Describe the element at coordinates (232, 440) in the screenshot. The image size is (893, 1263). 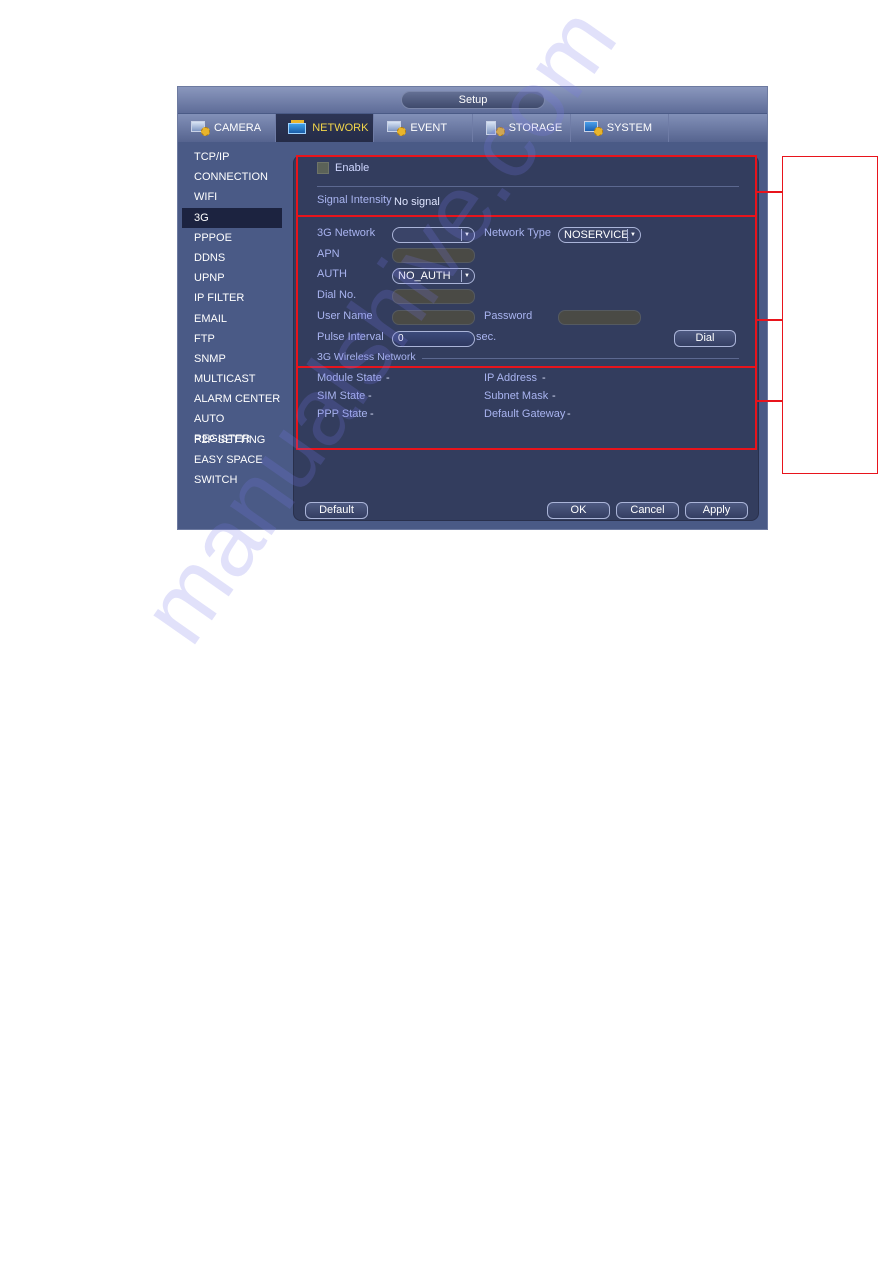
I see `sidebar-item-p2p-setting: P2P SETTING` at that location.